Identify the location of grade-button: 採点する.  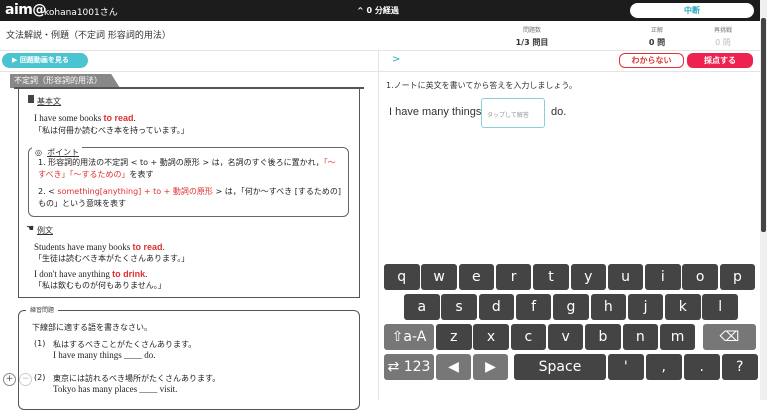
(720, 60).